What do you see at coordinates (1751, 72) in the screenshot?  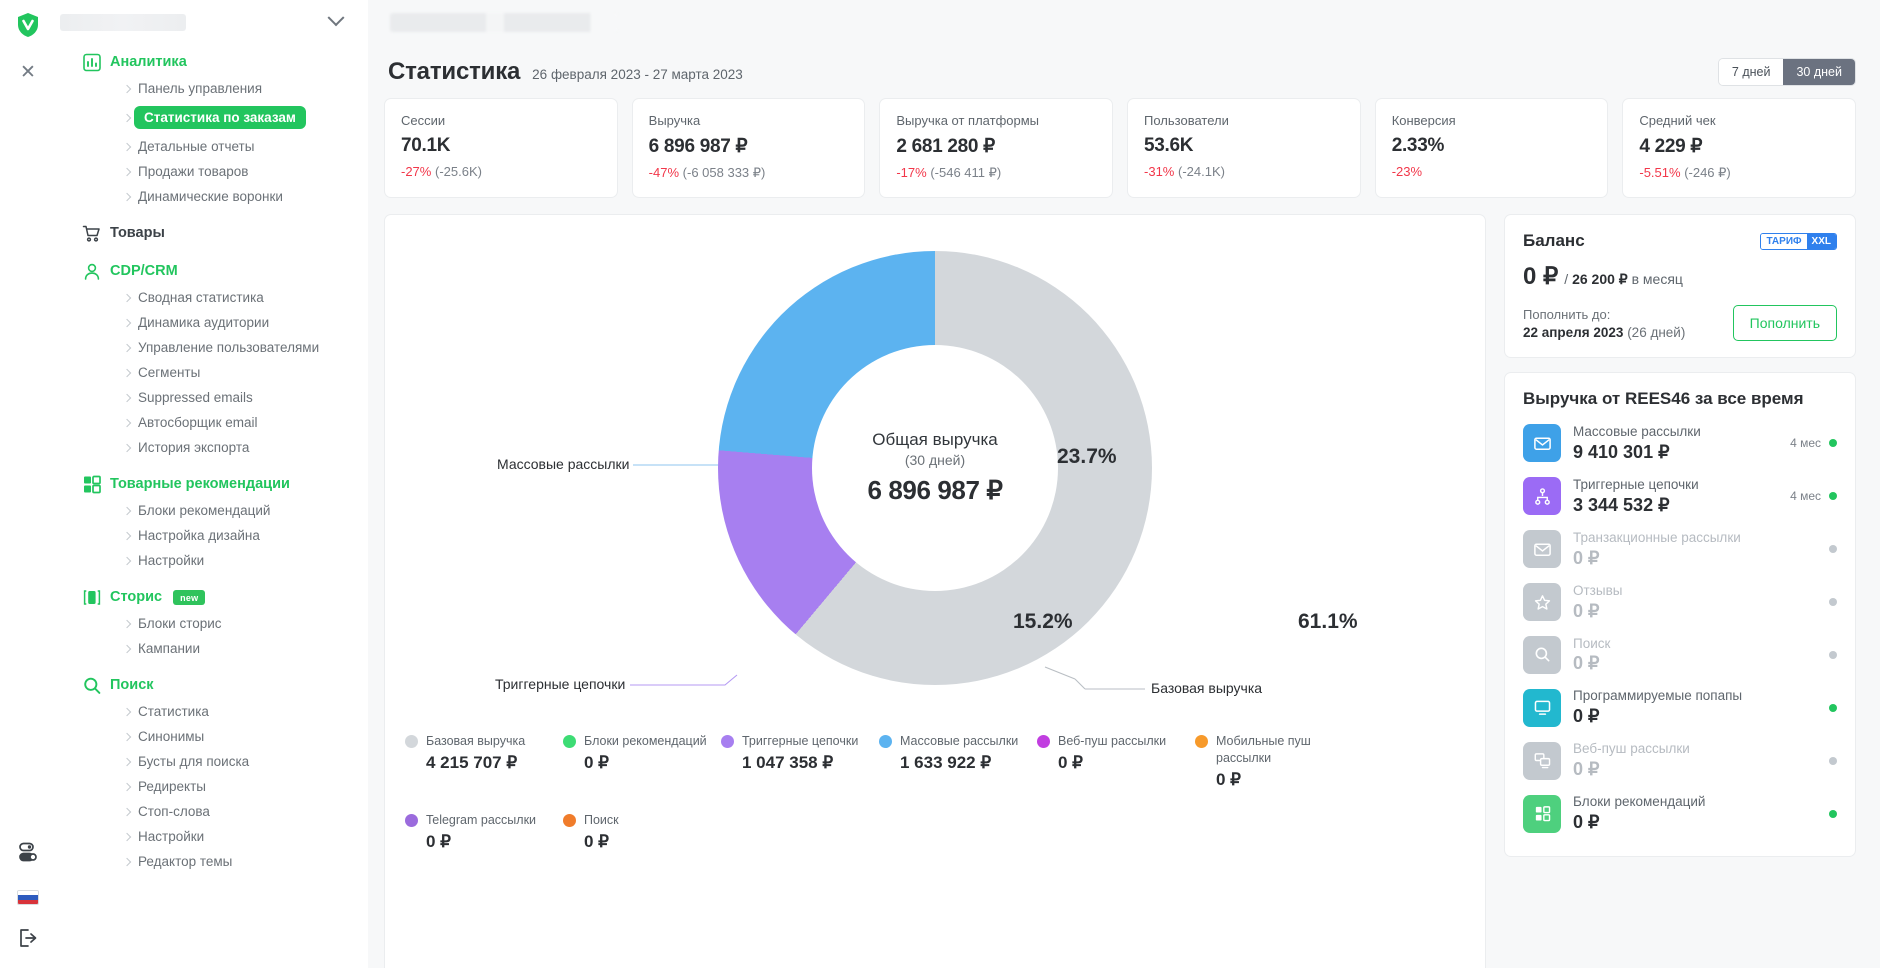 I see `period-option-7-days: 7 дней` at bounding box center [1751, 72].